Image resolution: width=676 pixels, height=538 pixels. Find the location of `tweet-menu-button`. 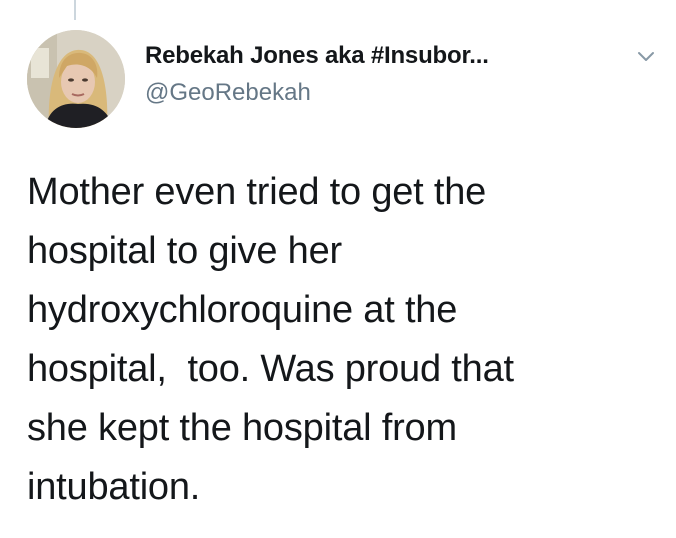

tweet-menu-button is located at coordinates (646, 56).